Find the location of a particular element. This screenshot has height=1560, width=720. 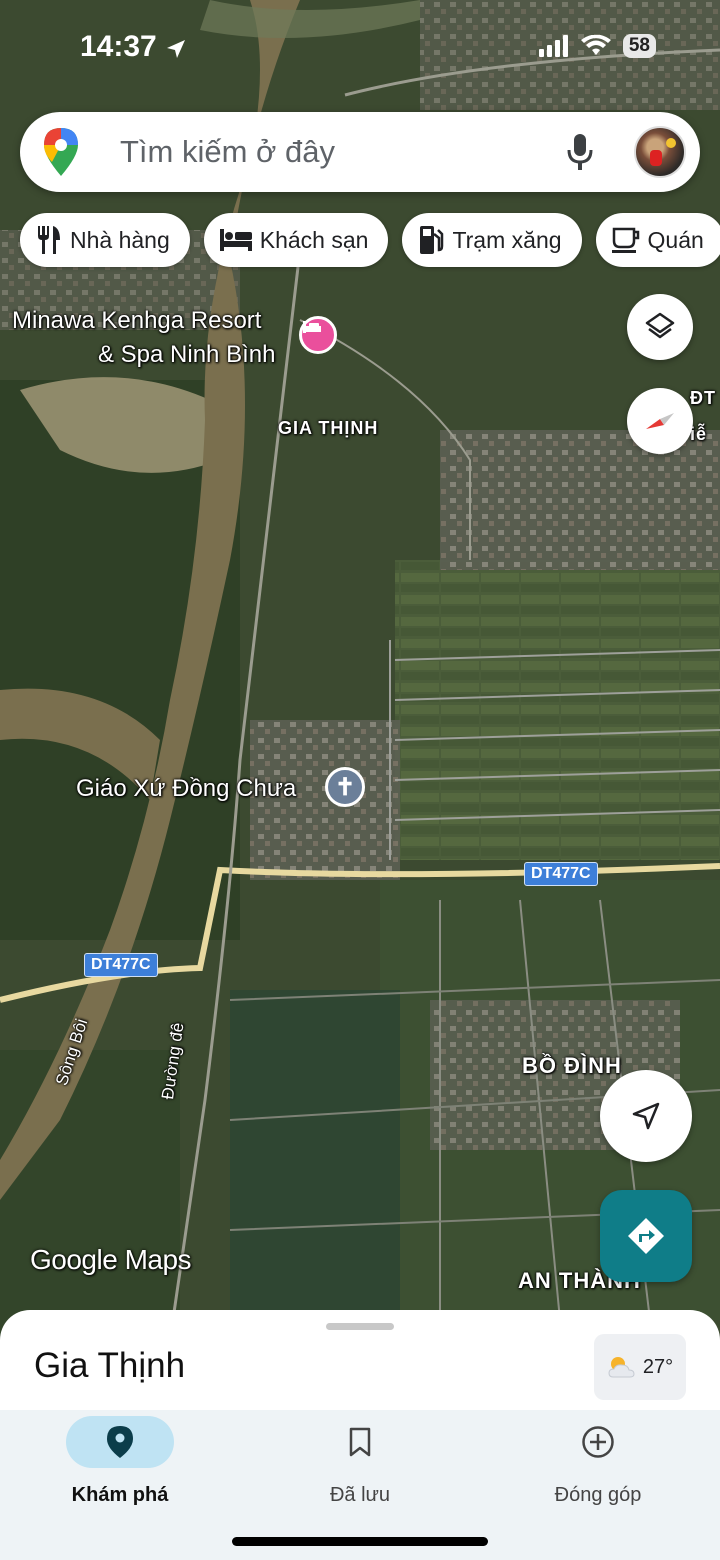

area-label-bo-dinh: BỒ ĐÌNH is located at coordinates (572, 1065).